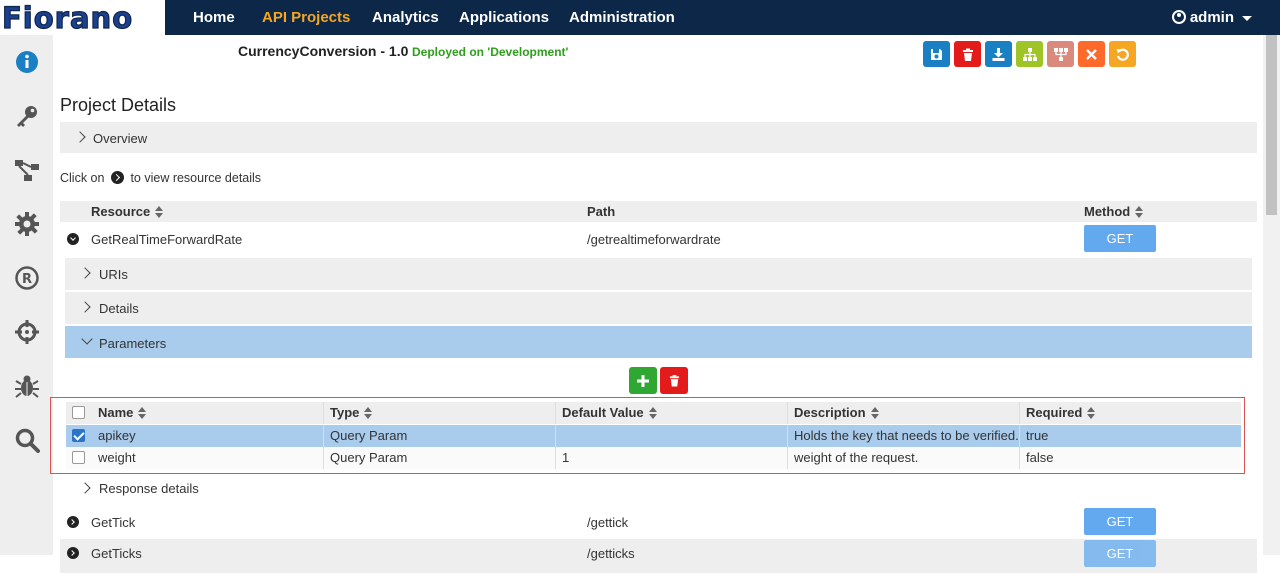 This screenshot has height=573, width=1280. I want to click on crosshair-icon, so click(26, 332).